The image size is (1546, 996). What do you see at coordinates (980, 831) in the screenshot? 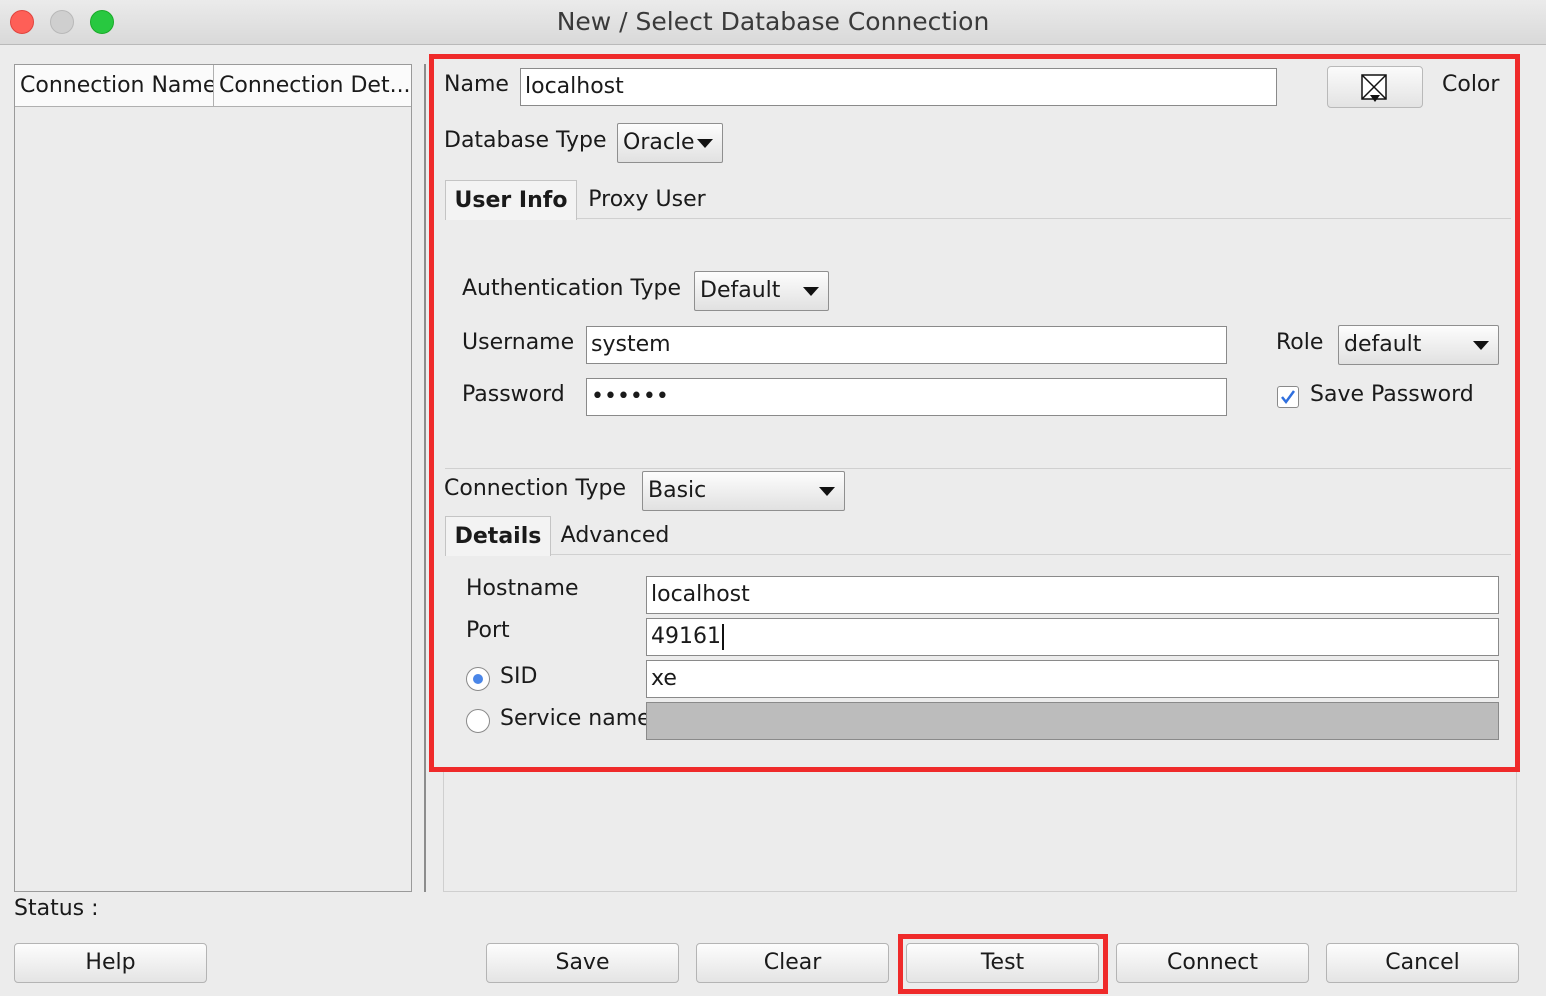
I see `form-empty-area` at bounding box center [980, 831].